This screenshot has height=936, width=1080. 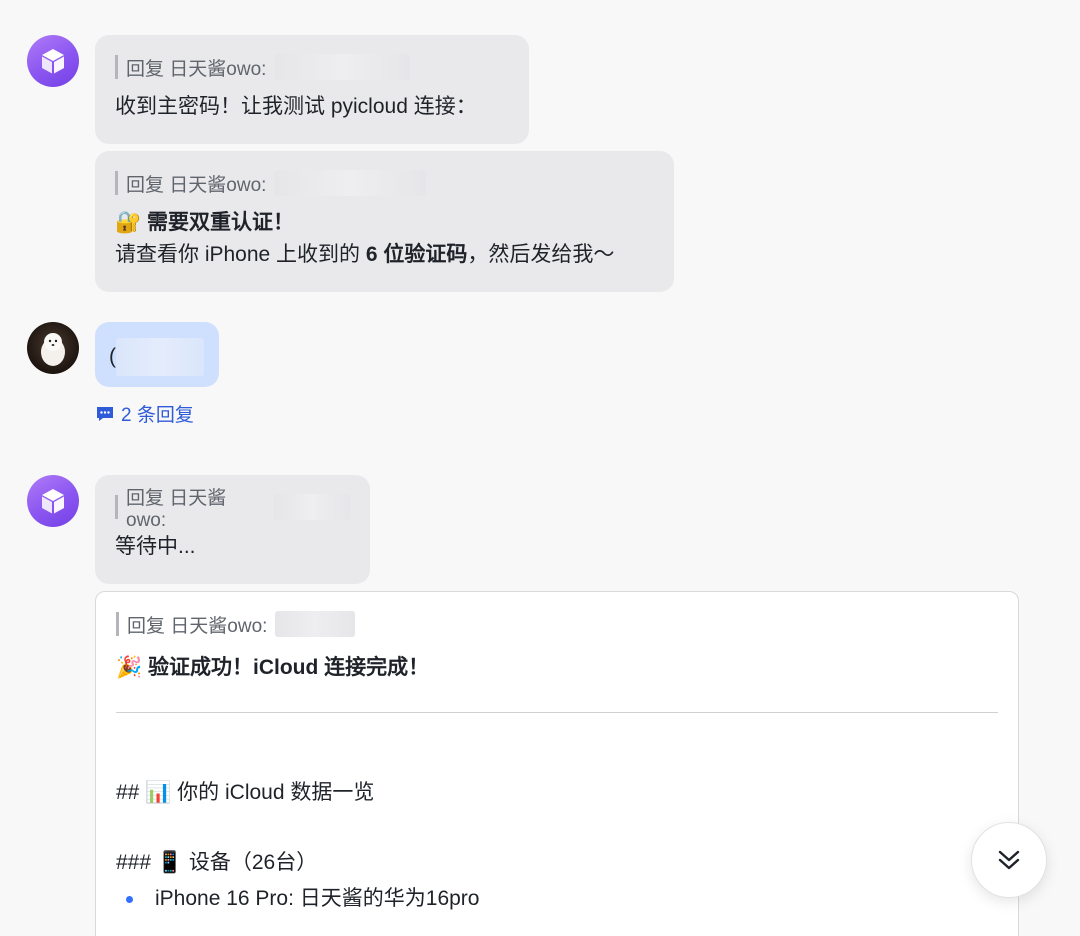 What do you see at coordinates (112, 356) in the screenshot?
I see `message-text: (` at bounding box center [112, 356].